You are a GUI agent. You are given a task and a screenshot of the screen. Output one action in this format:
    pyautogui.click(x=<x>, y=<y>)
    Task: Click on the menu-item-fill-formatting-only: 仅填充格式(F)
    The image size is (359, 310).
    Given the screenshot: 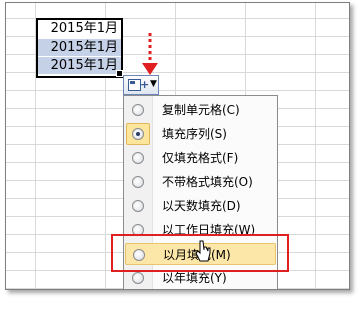 What is the action you would take?
    pyautogui.click(x=200, y=158)
    